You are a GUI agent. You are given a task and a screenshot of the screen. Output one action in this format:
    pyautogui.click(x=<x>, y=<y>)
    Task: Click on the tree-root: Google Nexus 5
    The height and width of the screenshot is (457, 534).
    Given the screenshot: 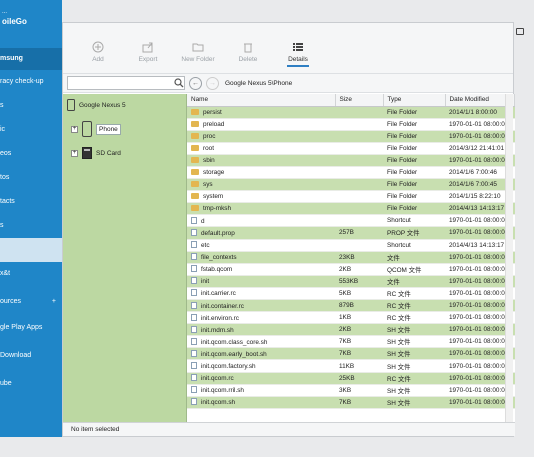 What is the action you would take?
    pyautogui.click(x=124, y=105)
    